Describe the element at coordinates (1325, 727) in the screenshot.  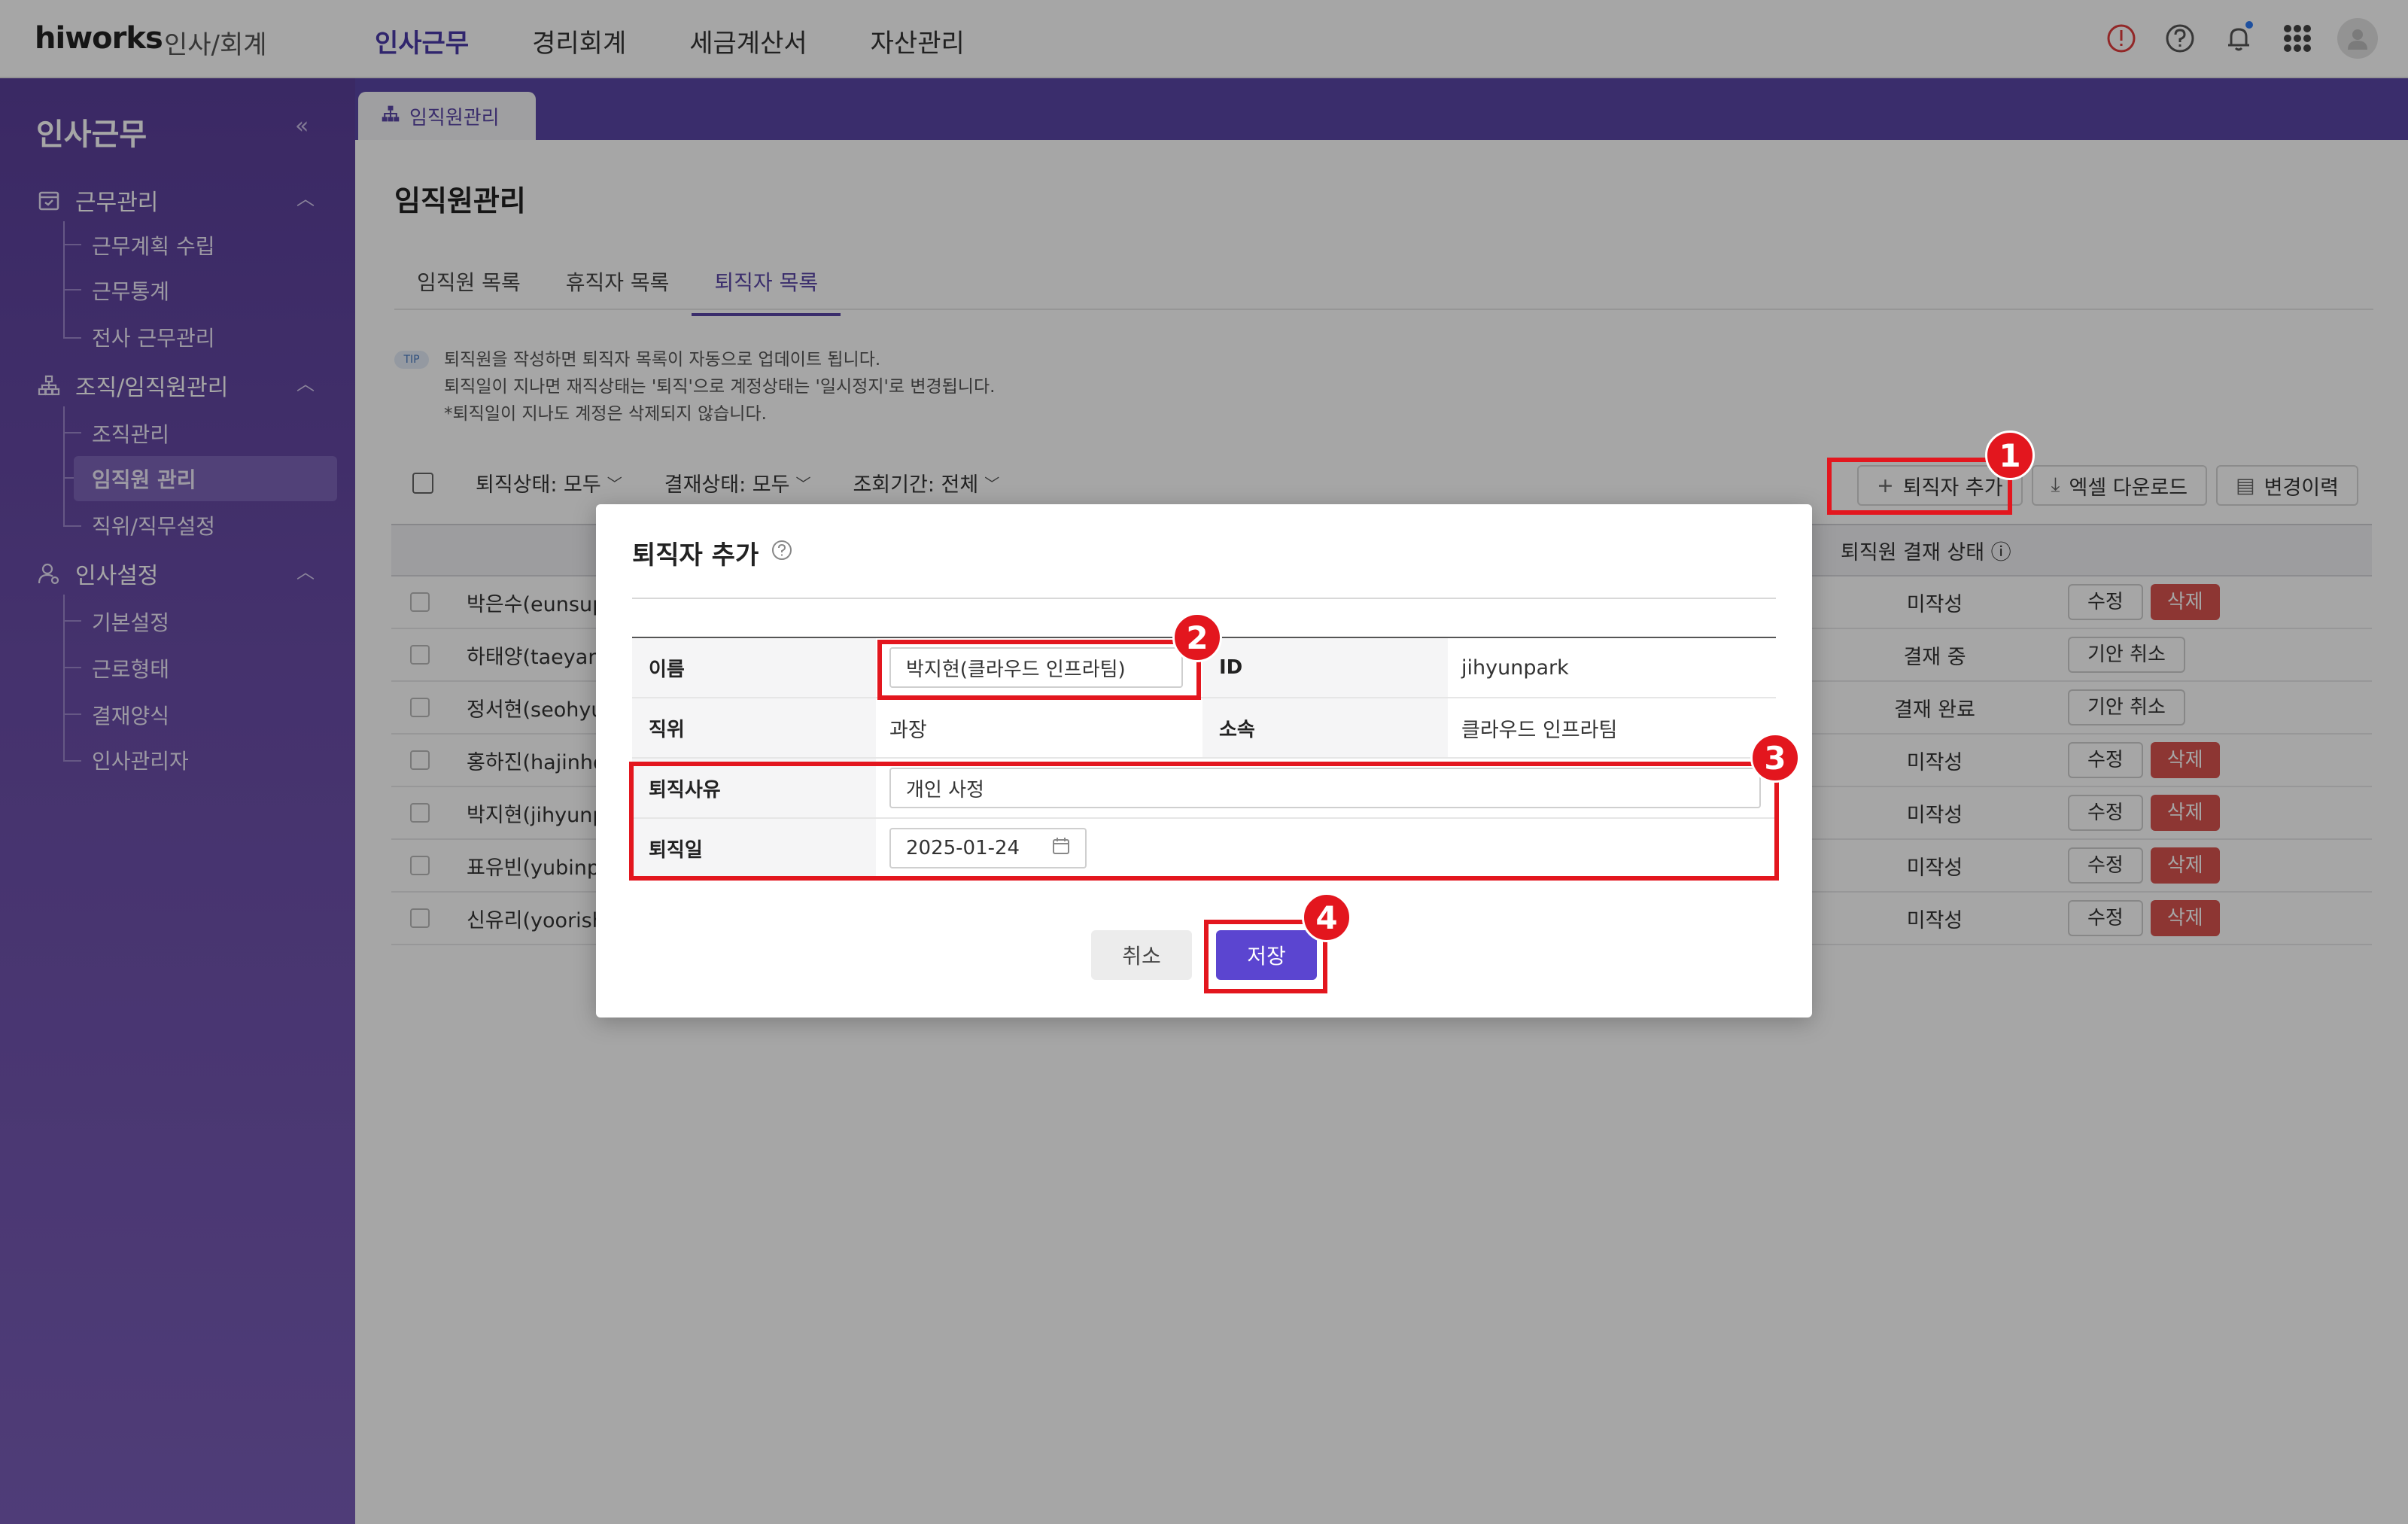
I see `dept-label: 소속` at that location.